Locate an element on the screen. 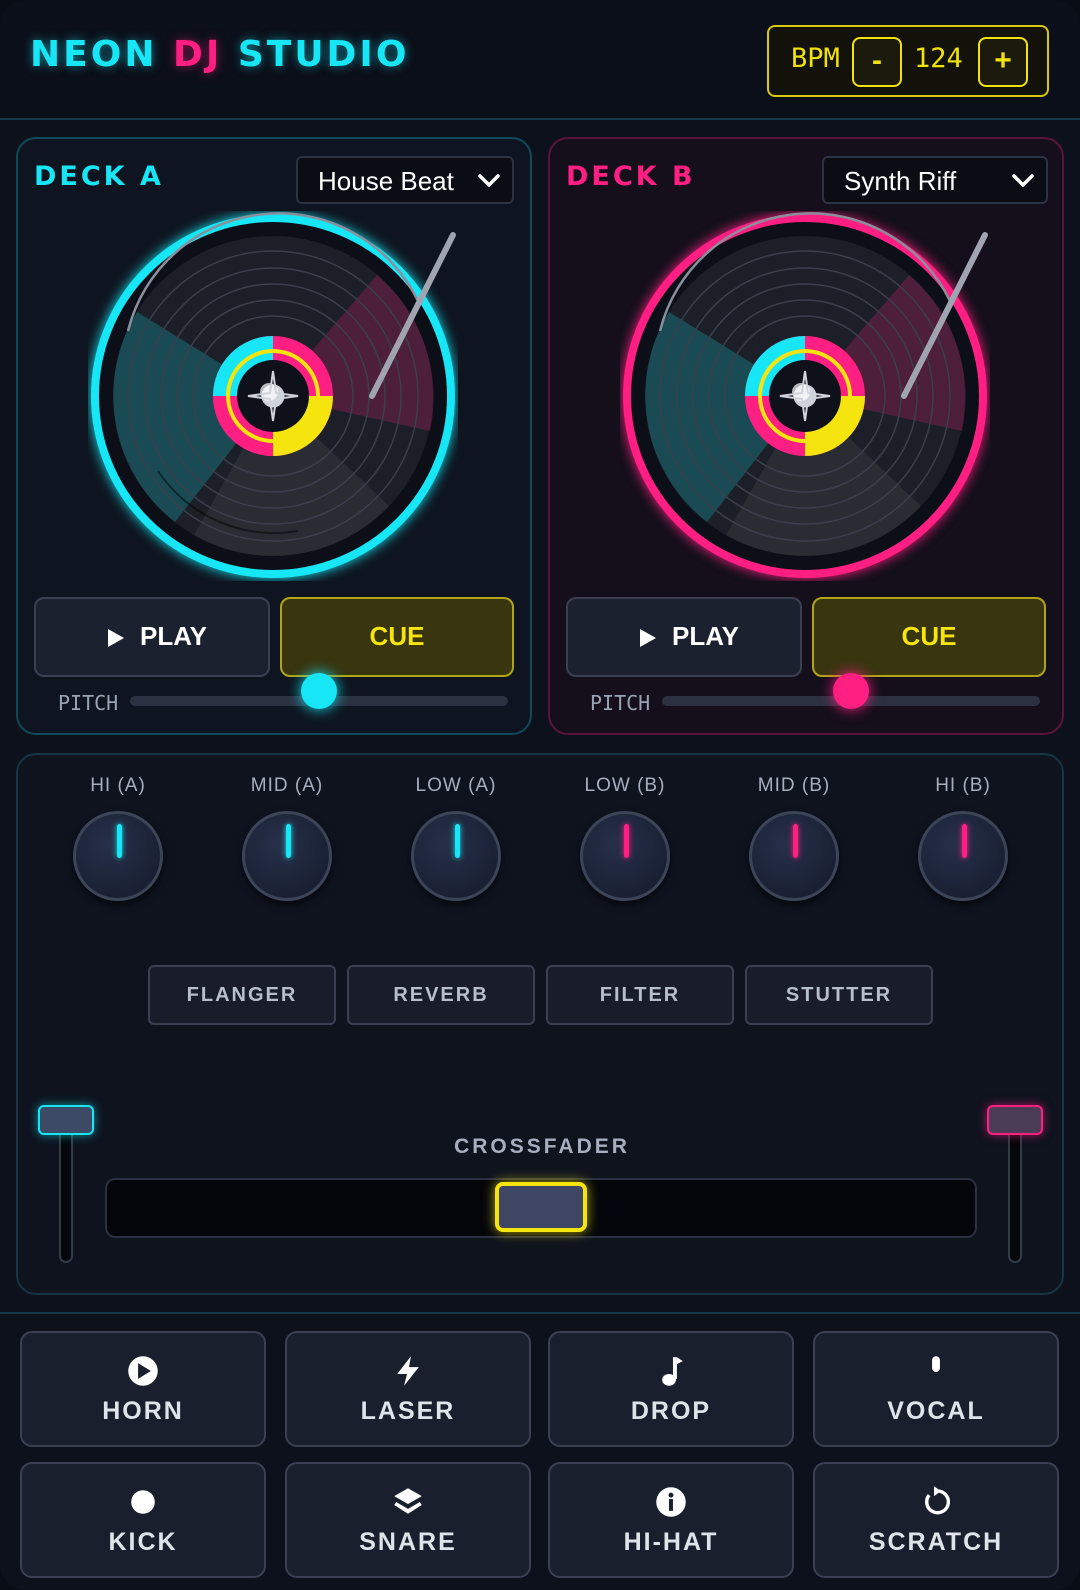 The width and height of the screenshot is (1080, 1590). eq-knob-mid-b is located at coordinates (794, 856).